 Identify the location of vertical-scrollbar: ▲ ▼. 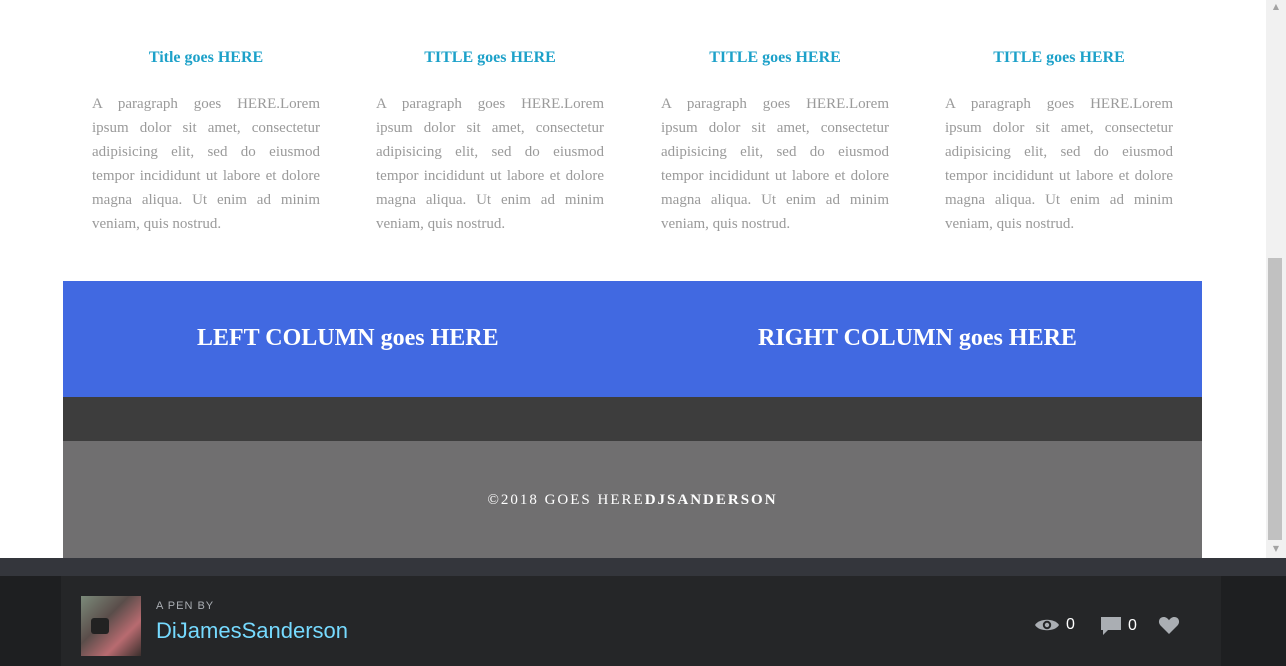
(1276, 279).